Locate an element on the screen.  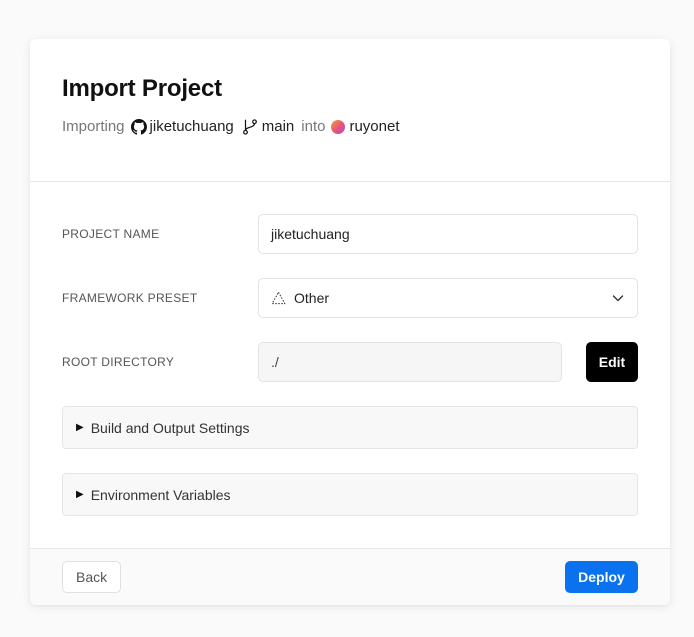
import-source-line: Importing jiketuchuang main into ruyonet is located at coordinates (350, 127).